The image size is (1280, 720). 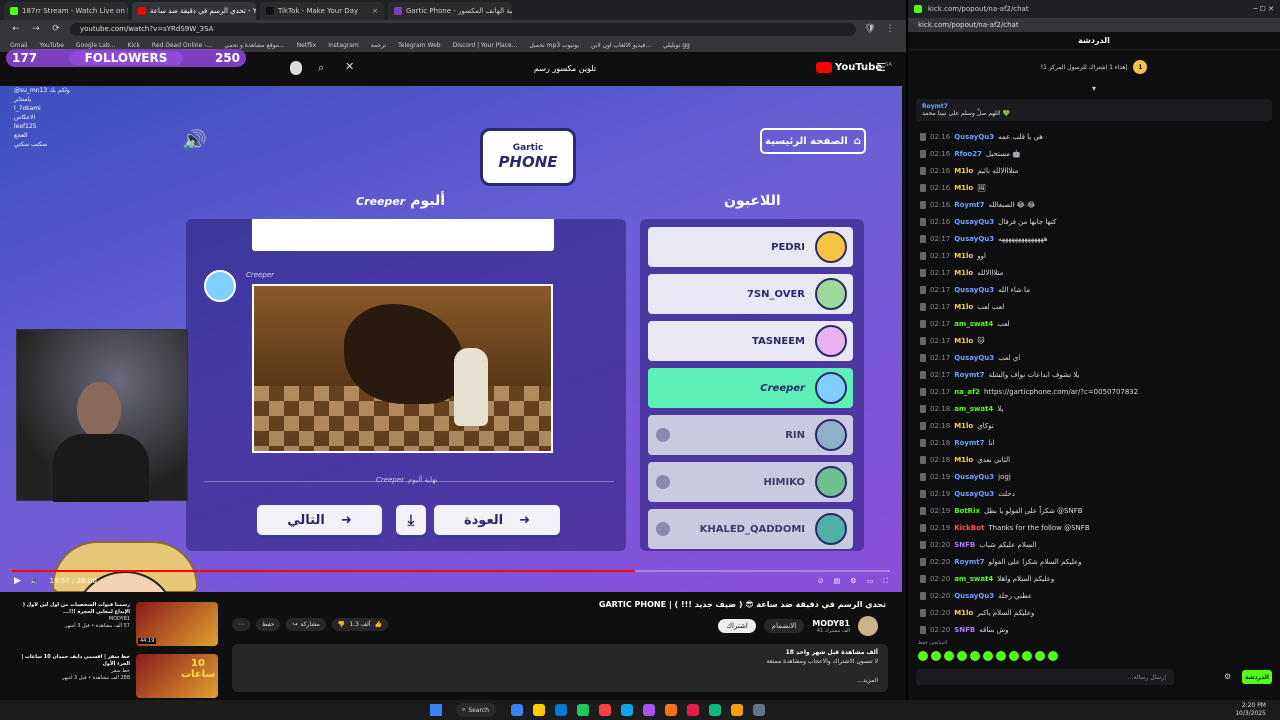 What do you see at coordinates (967, 392) in the screenshot?
I see `message-user: na_af2` at bounding box center [967, 392].